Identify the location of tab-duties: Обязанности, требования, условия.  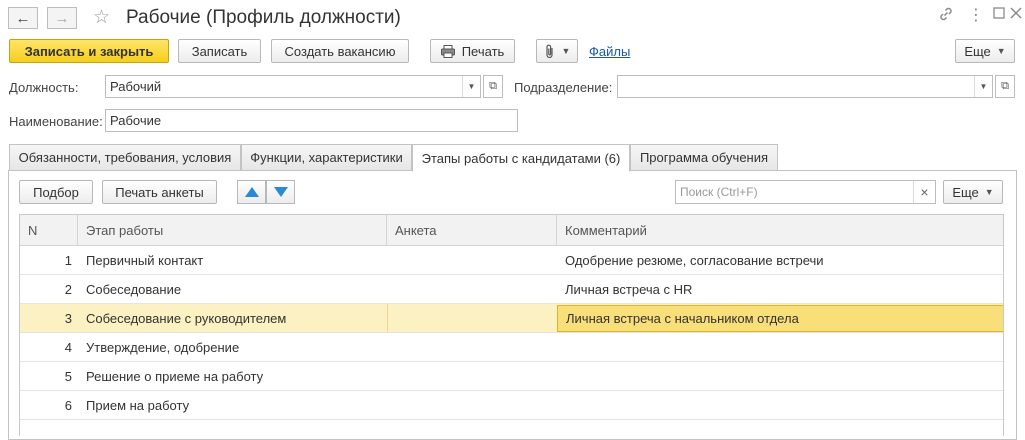
(125, 157).